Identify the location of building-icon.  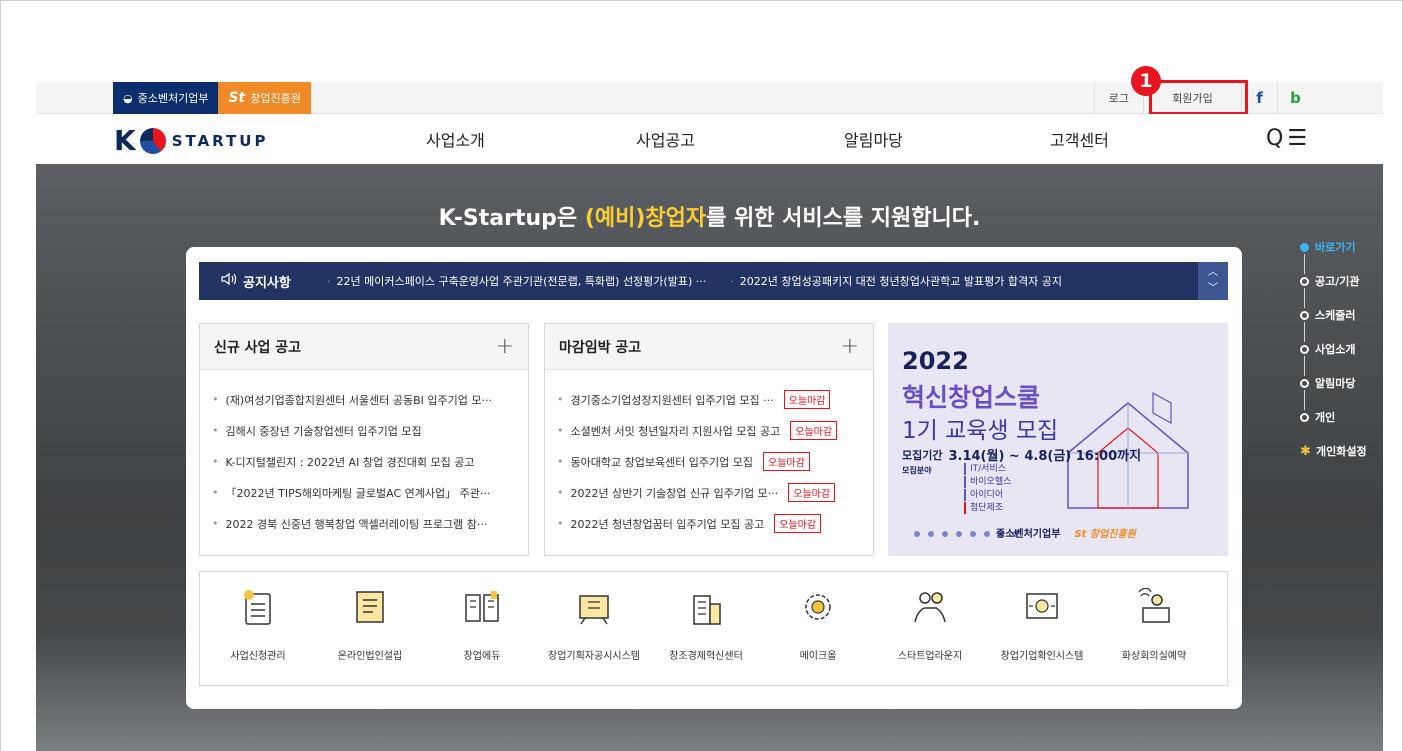
(706, 607).